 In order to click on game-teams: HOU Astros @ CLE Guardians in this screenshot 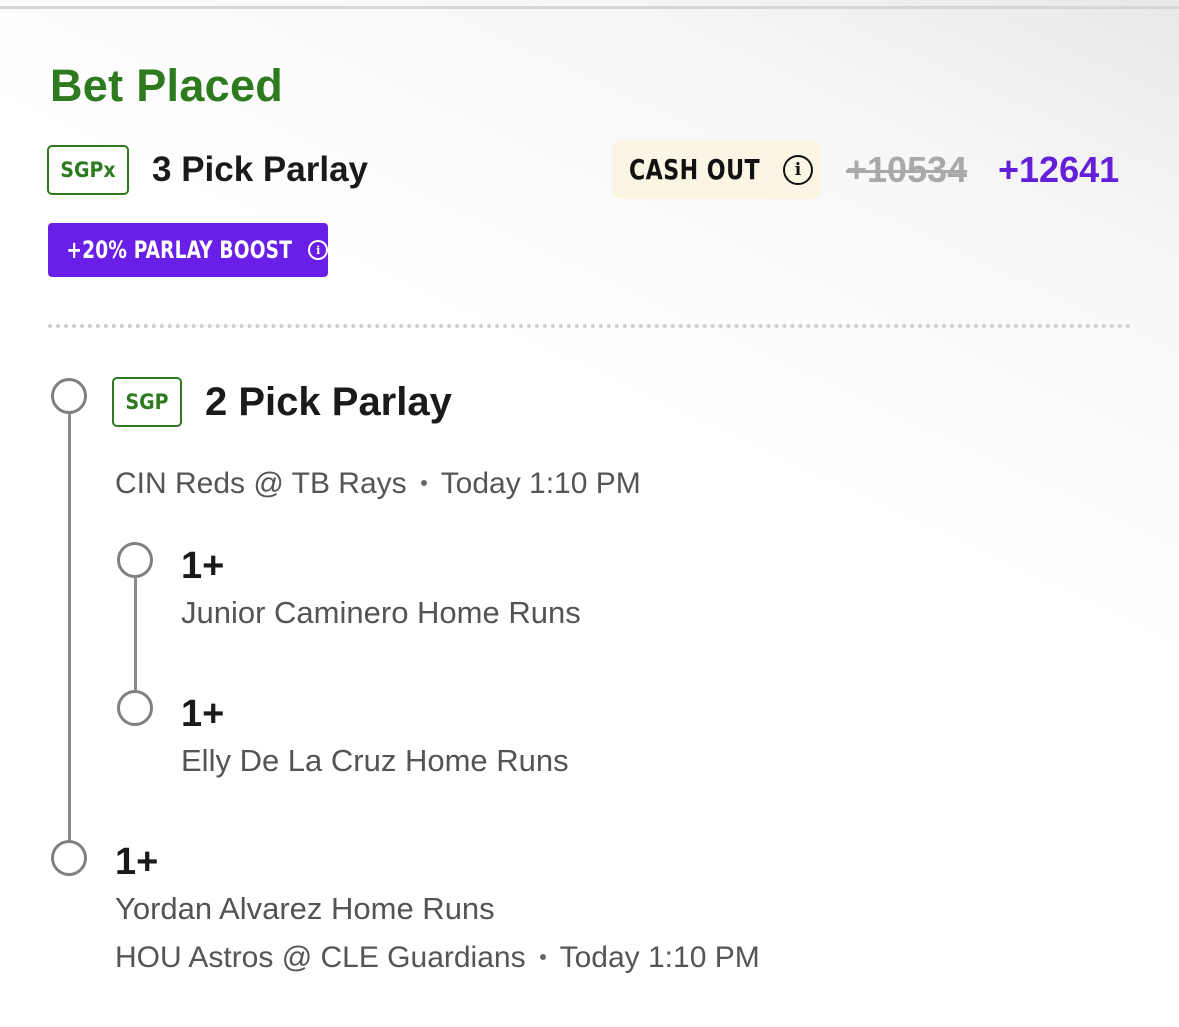, I will do `click(320, 957)`.